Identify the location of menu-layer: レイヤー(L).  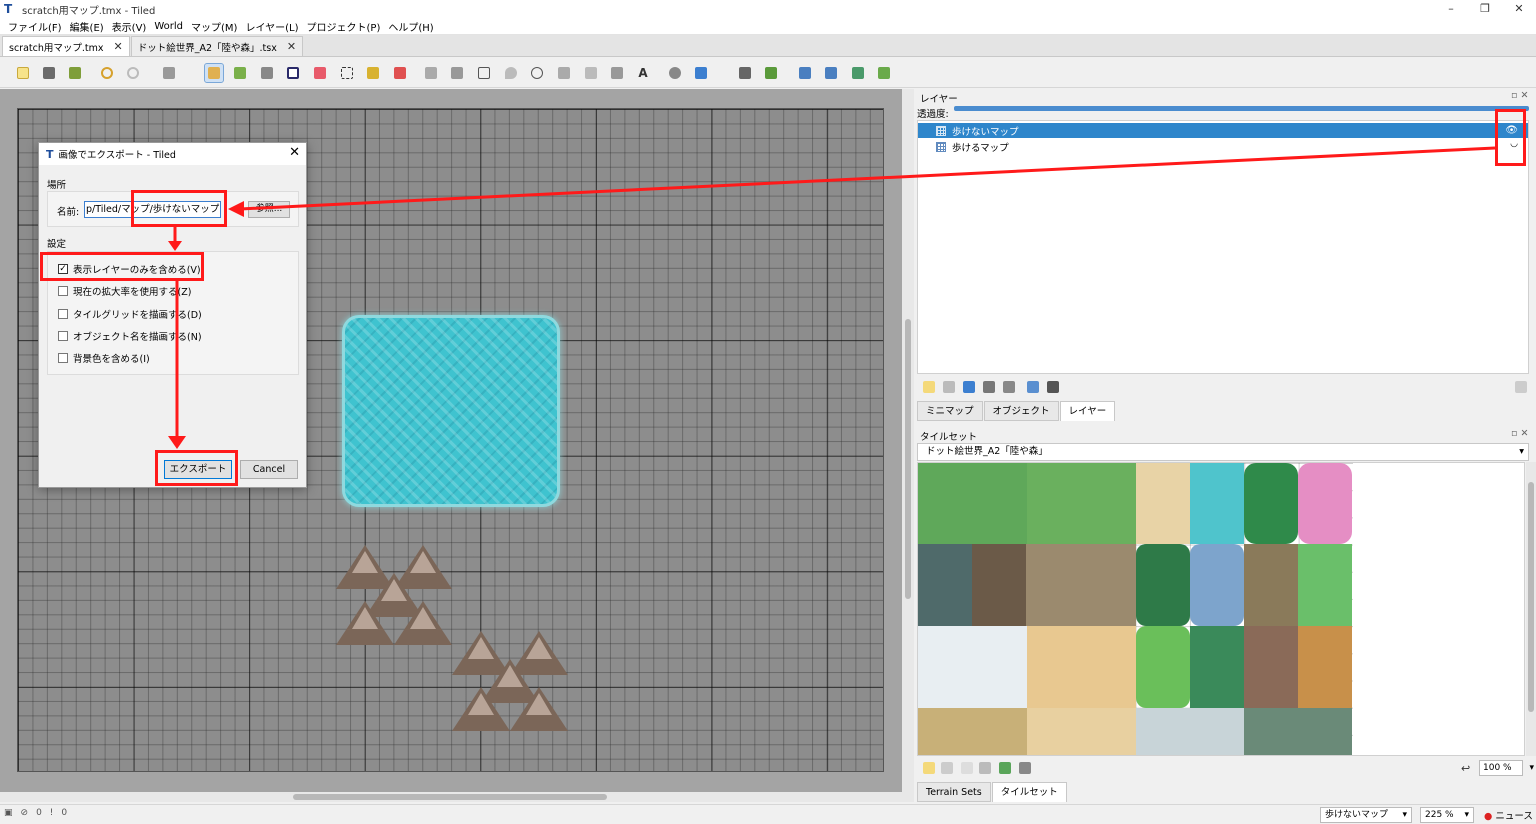
(271, 26).